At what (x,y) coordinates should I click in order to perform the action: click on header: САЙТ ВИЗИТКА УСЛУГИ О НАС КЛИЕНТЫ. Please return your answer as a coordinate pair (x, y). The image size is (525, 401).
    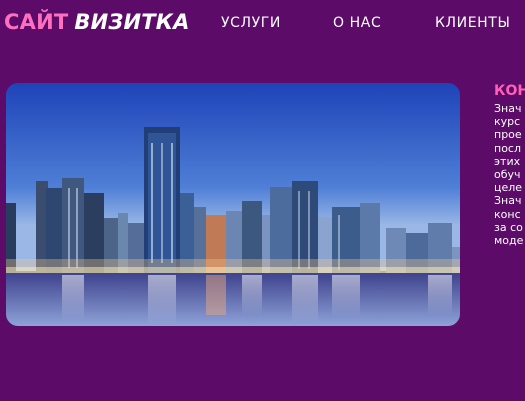
    Looking at the image, I should click on (262, 25).